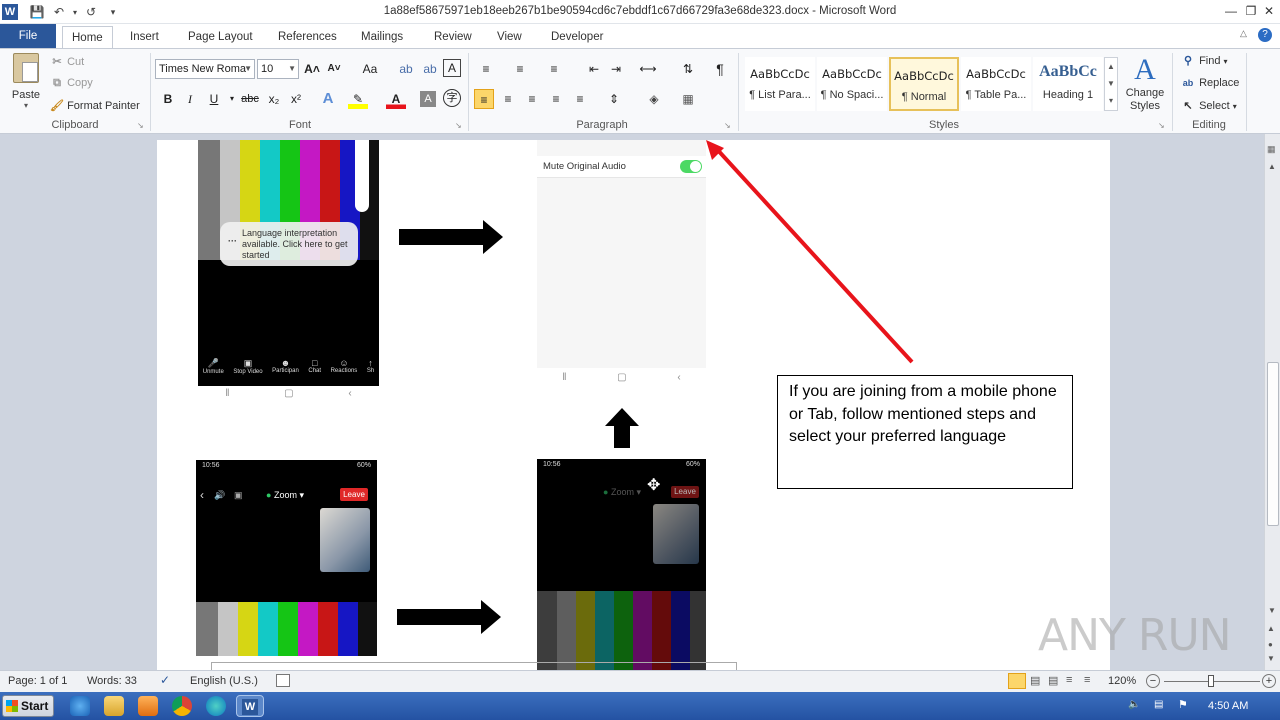 The height and width of the screenshot is (720, 1280). I want to click on vertical-scrollbar: ▦ ▲ ▼ ▲ ● ▼, so click(1272, 402).